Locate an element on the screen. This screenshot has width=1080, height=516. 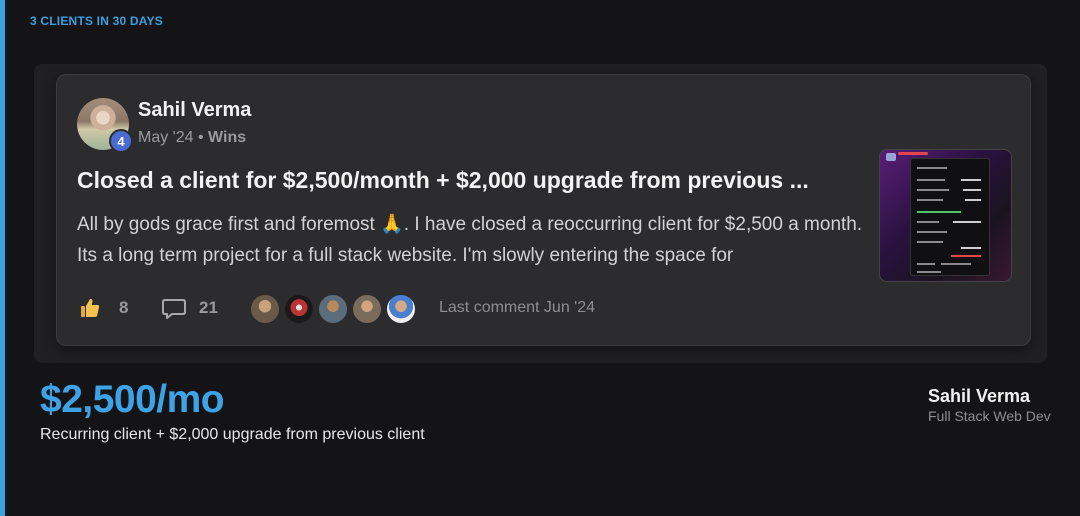
comment-bubble-icon is located at coordinates (174, 309).